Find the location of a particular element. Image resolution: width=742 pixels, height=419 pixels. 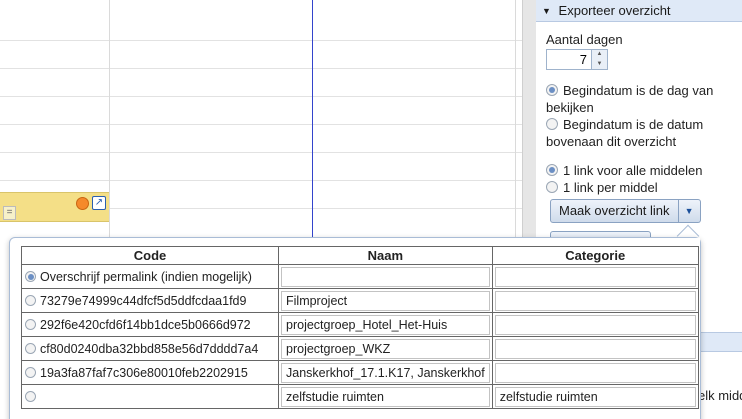

panel-header: ▼ Exporteer overzicht is located at coordinates (639, 11).